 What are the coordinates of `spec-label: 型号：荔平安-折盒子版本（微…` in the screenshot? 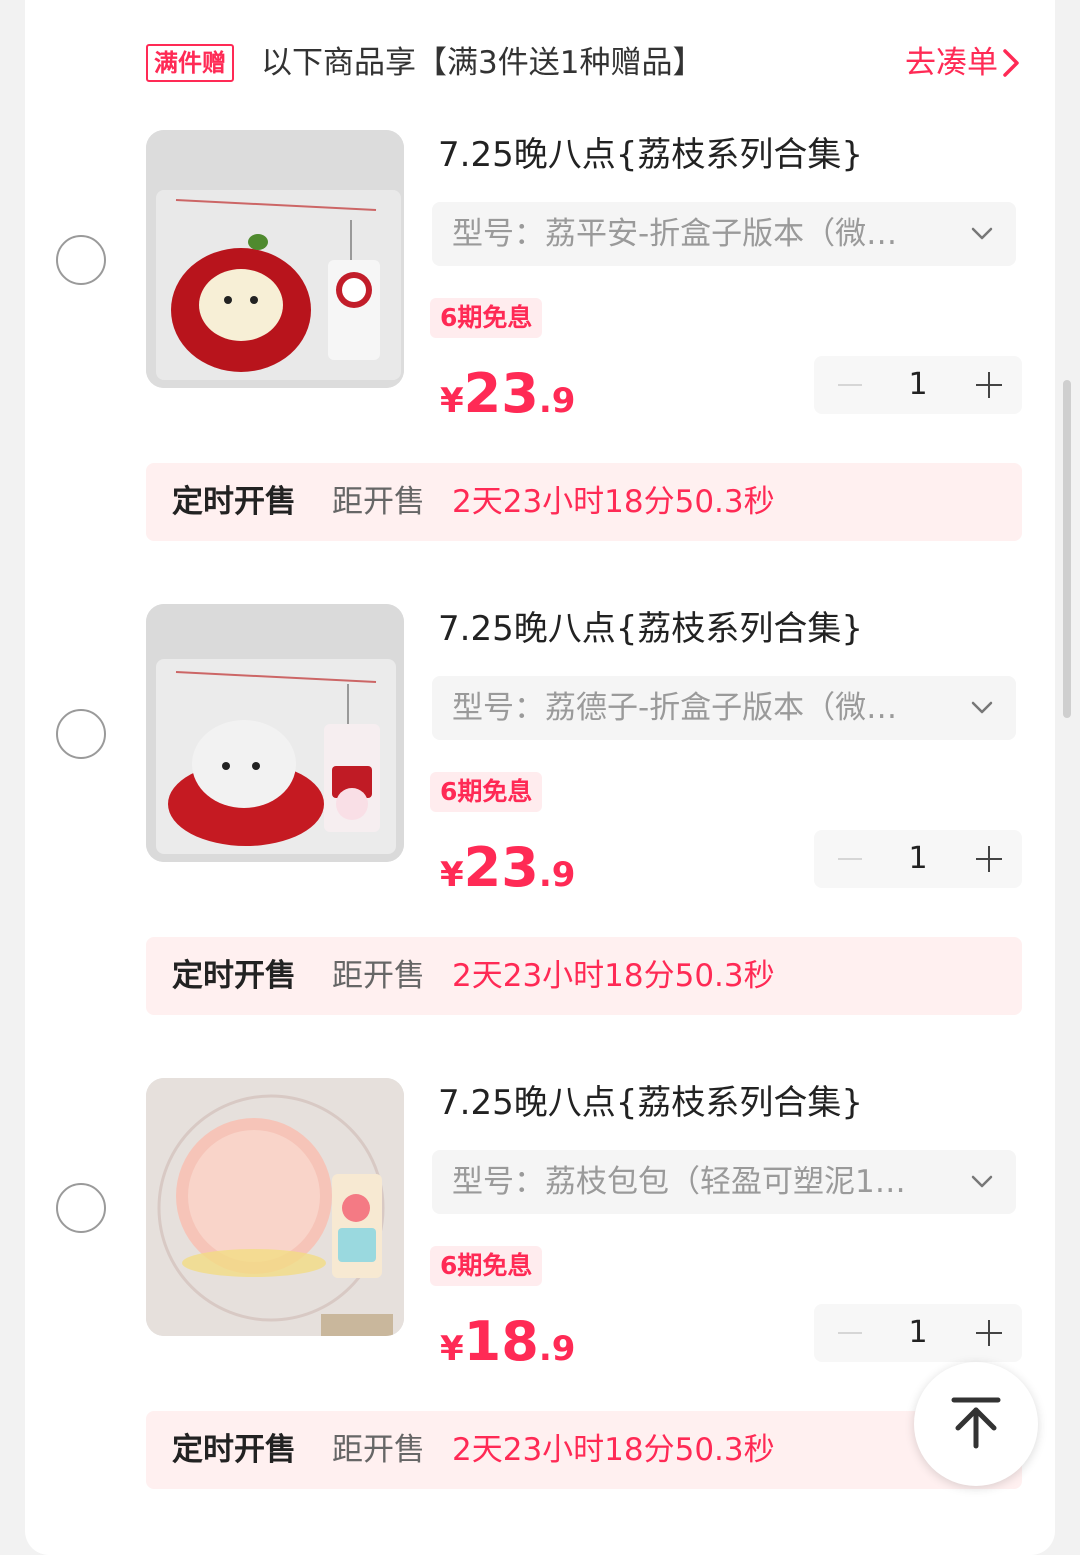 It's located at (675, 234).